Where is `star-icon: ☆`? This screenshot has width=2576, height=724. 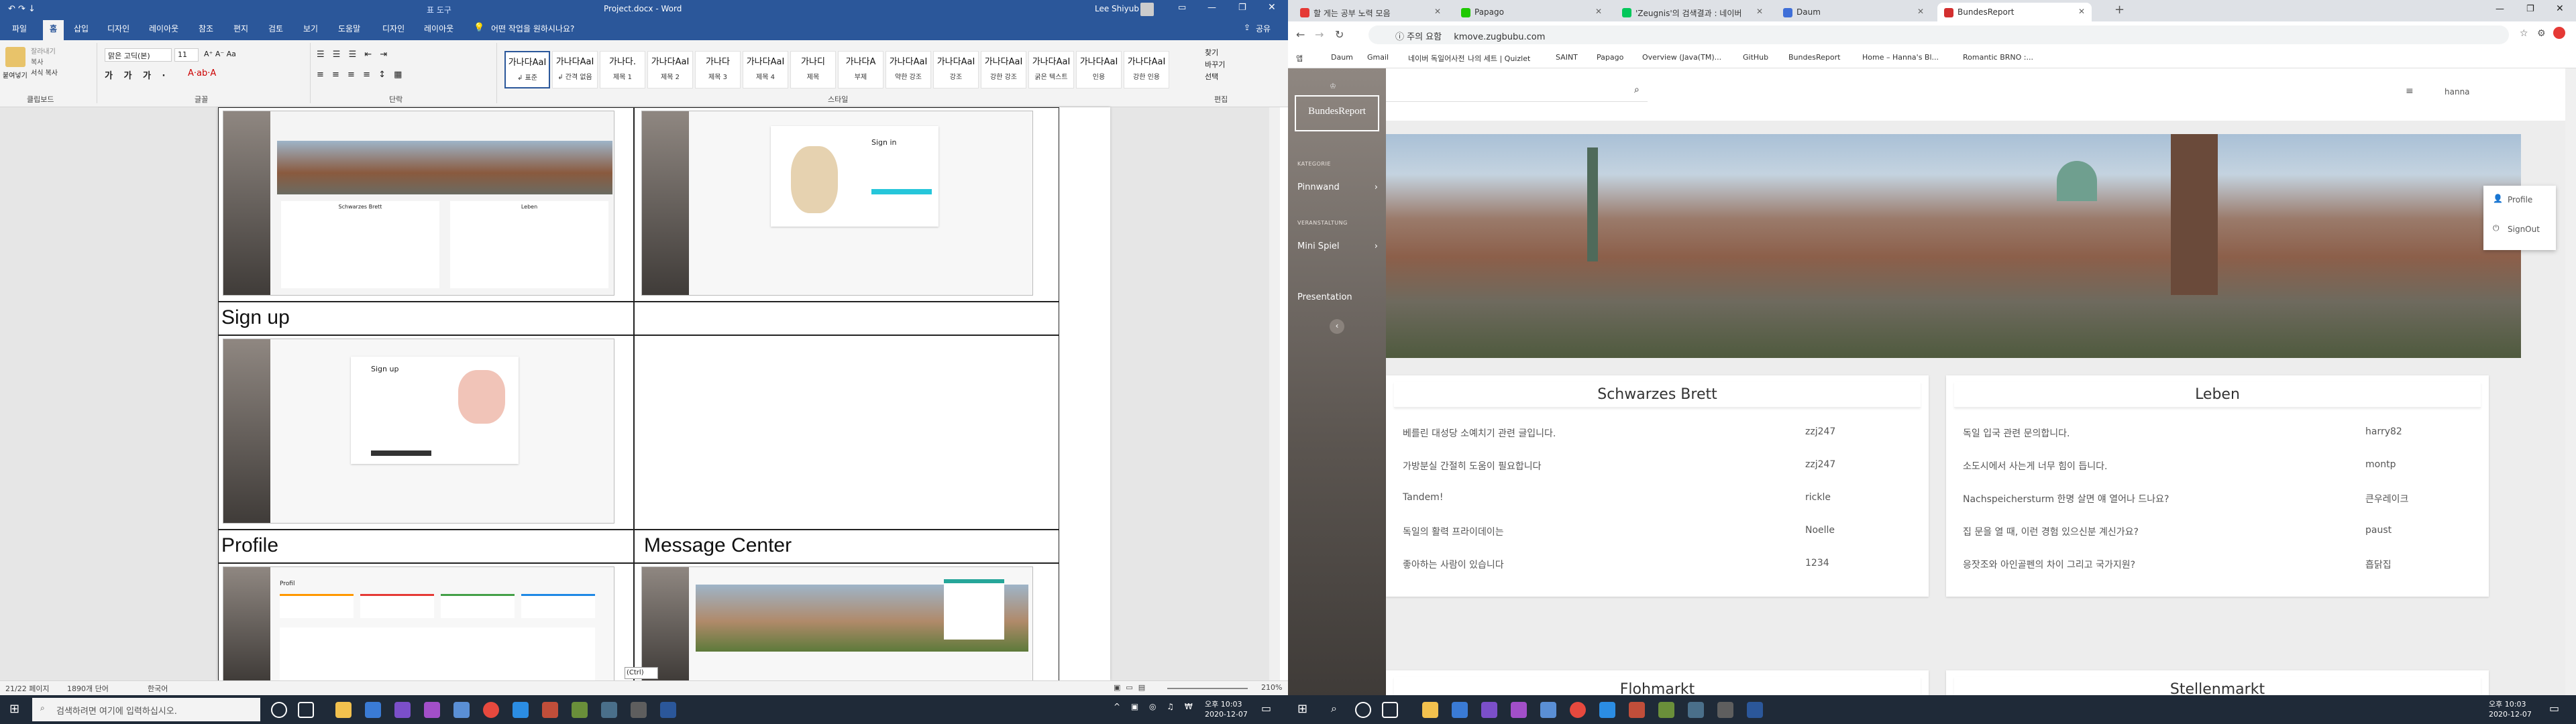 star-icon: ☆ is located at coordinates (2524, 33).